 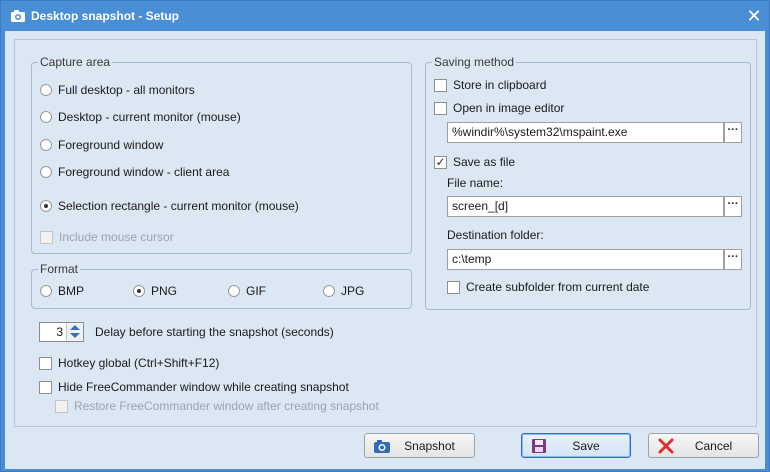 I want to click on format-legend: Format, so click(x=59, y=269).